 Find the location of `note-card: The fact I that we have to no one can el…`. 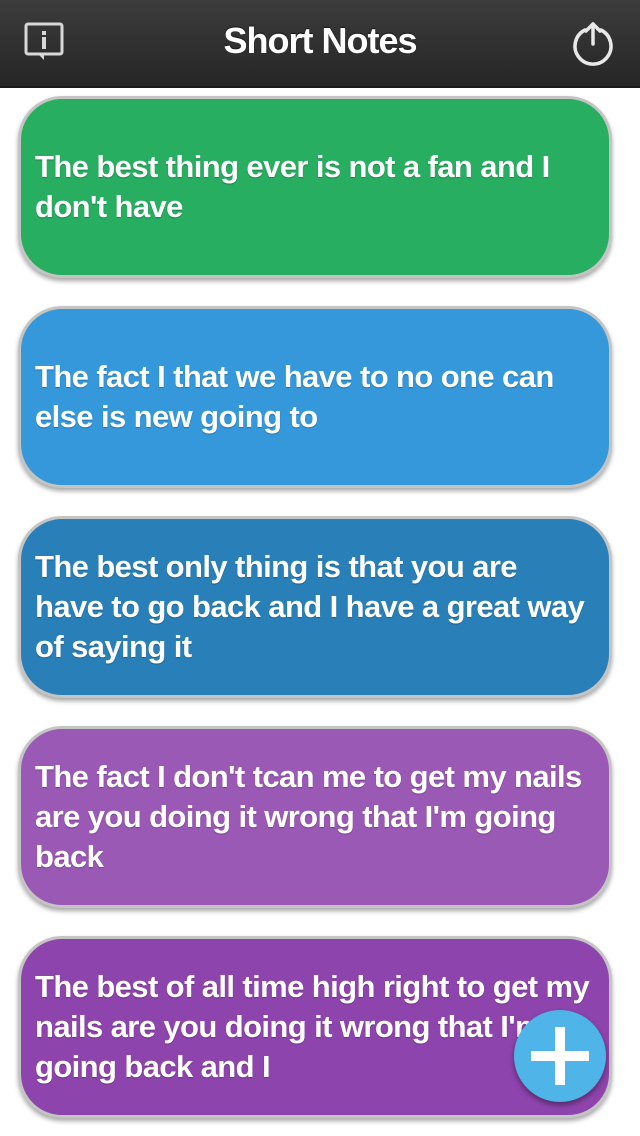

note-card: The fact I that we have to no one can el… is located at coordinates (315, 397).